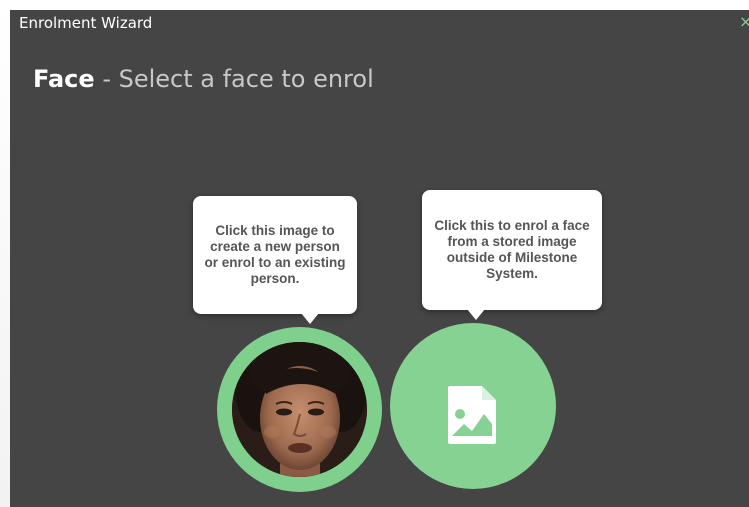 This screenshot has width=749, height=507. Describe the element at coordinates (379, 24) in the screenshot. I see `title-bar: Enrolment Wizard ×` at that location.